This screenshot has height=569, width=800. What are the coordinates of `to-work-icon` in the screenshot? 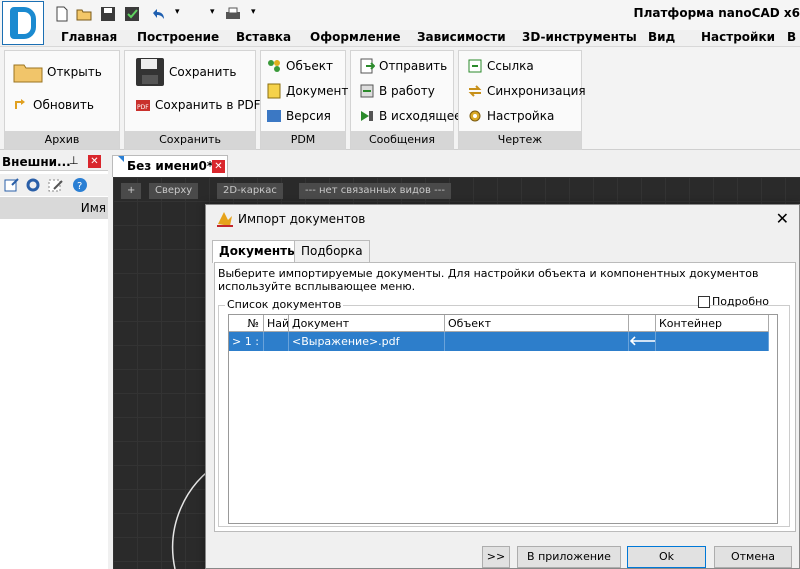 It's located at (367, 91).